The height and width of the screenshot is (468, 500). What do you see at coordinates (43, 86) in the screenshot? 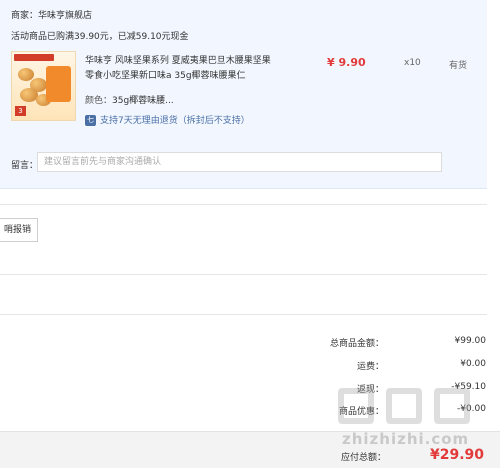
I see `product-thumbnail: 3` at bounding box center [43, 86].